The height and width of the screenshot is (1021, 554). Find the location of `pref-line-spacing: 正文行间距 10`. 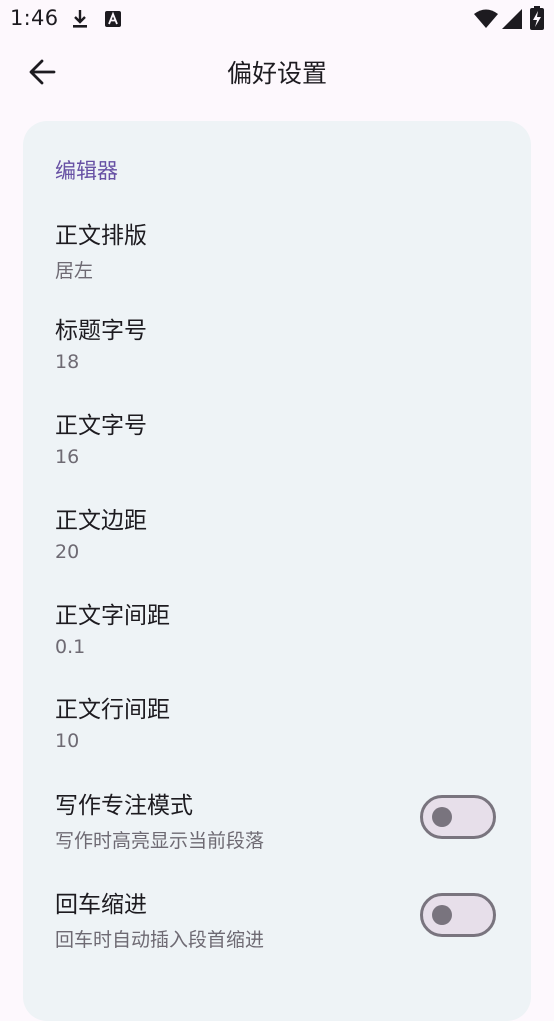

pref-line-spacing: 正文行间距 10 is located at coordinates (277, 736).